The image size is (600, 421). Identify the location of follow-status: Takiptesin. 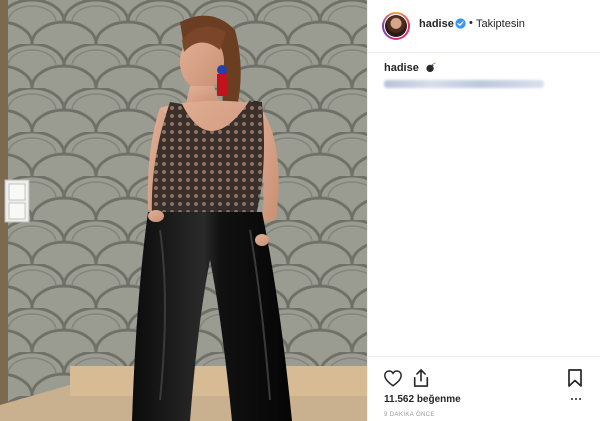
(500, 24).